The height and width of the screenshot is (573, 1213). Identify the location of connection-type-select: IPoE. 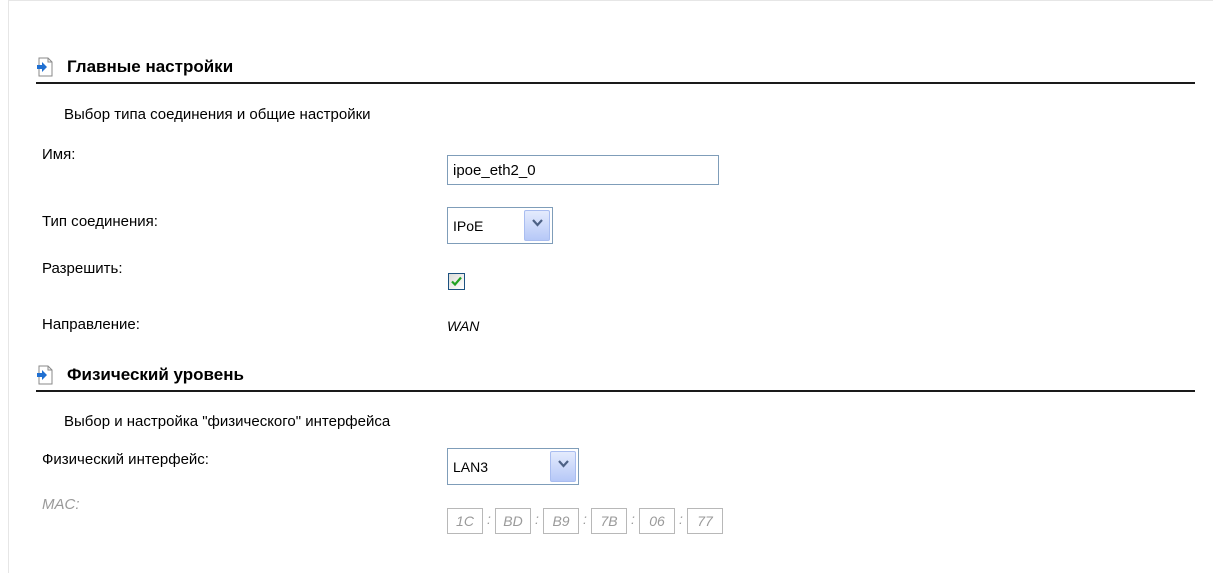
(500, 225).